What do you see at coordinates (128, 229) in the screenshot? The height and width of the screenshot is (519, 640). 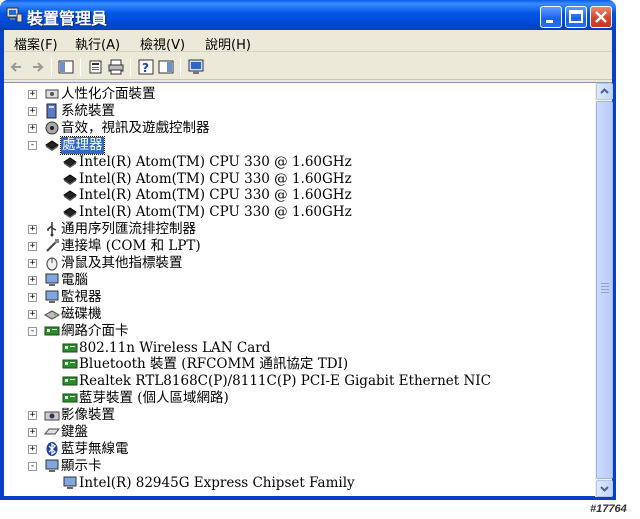 I see `category-label: 通用序列匯流排控制器` at bounding box center [128, 229].